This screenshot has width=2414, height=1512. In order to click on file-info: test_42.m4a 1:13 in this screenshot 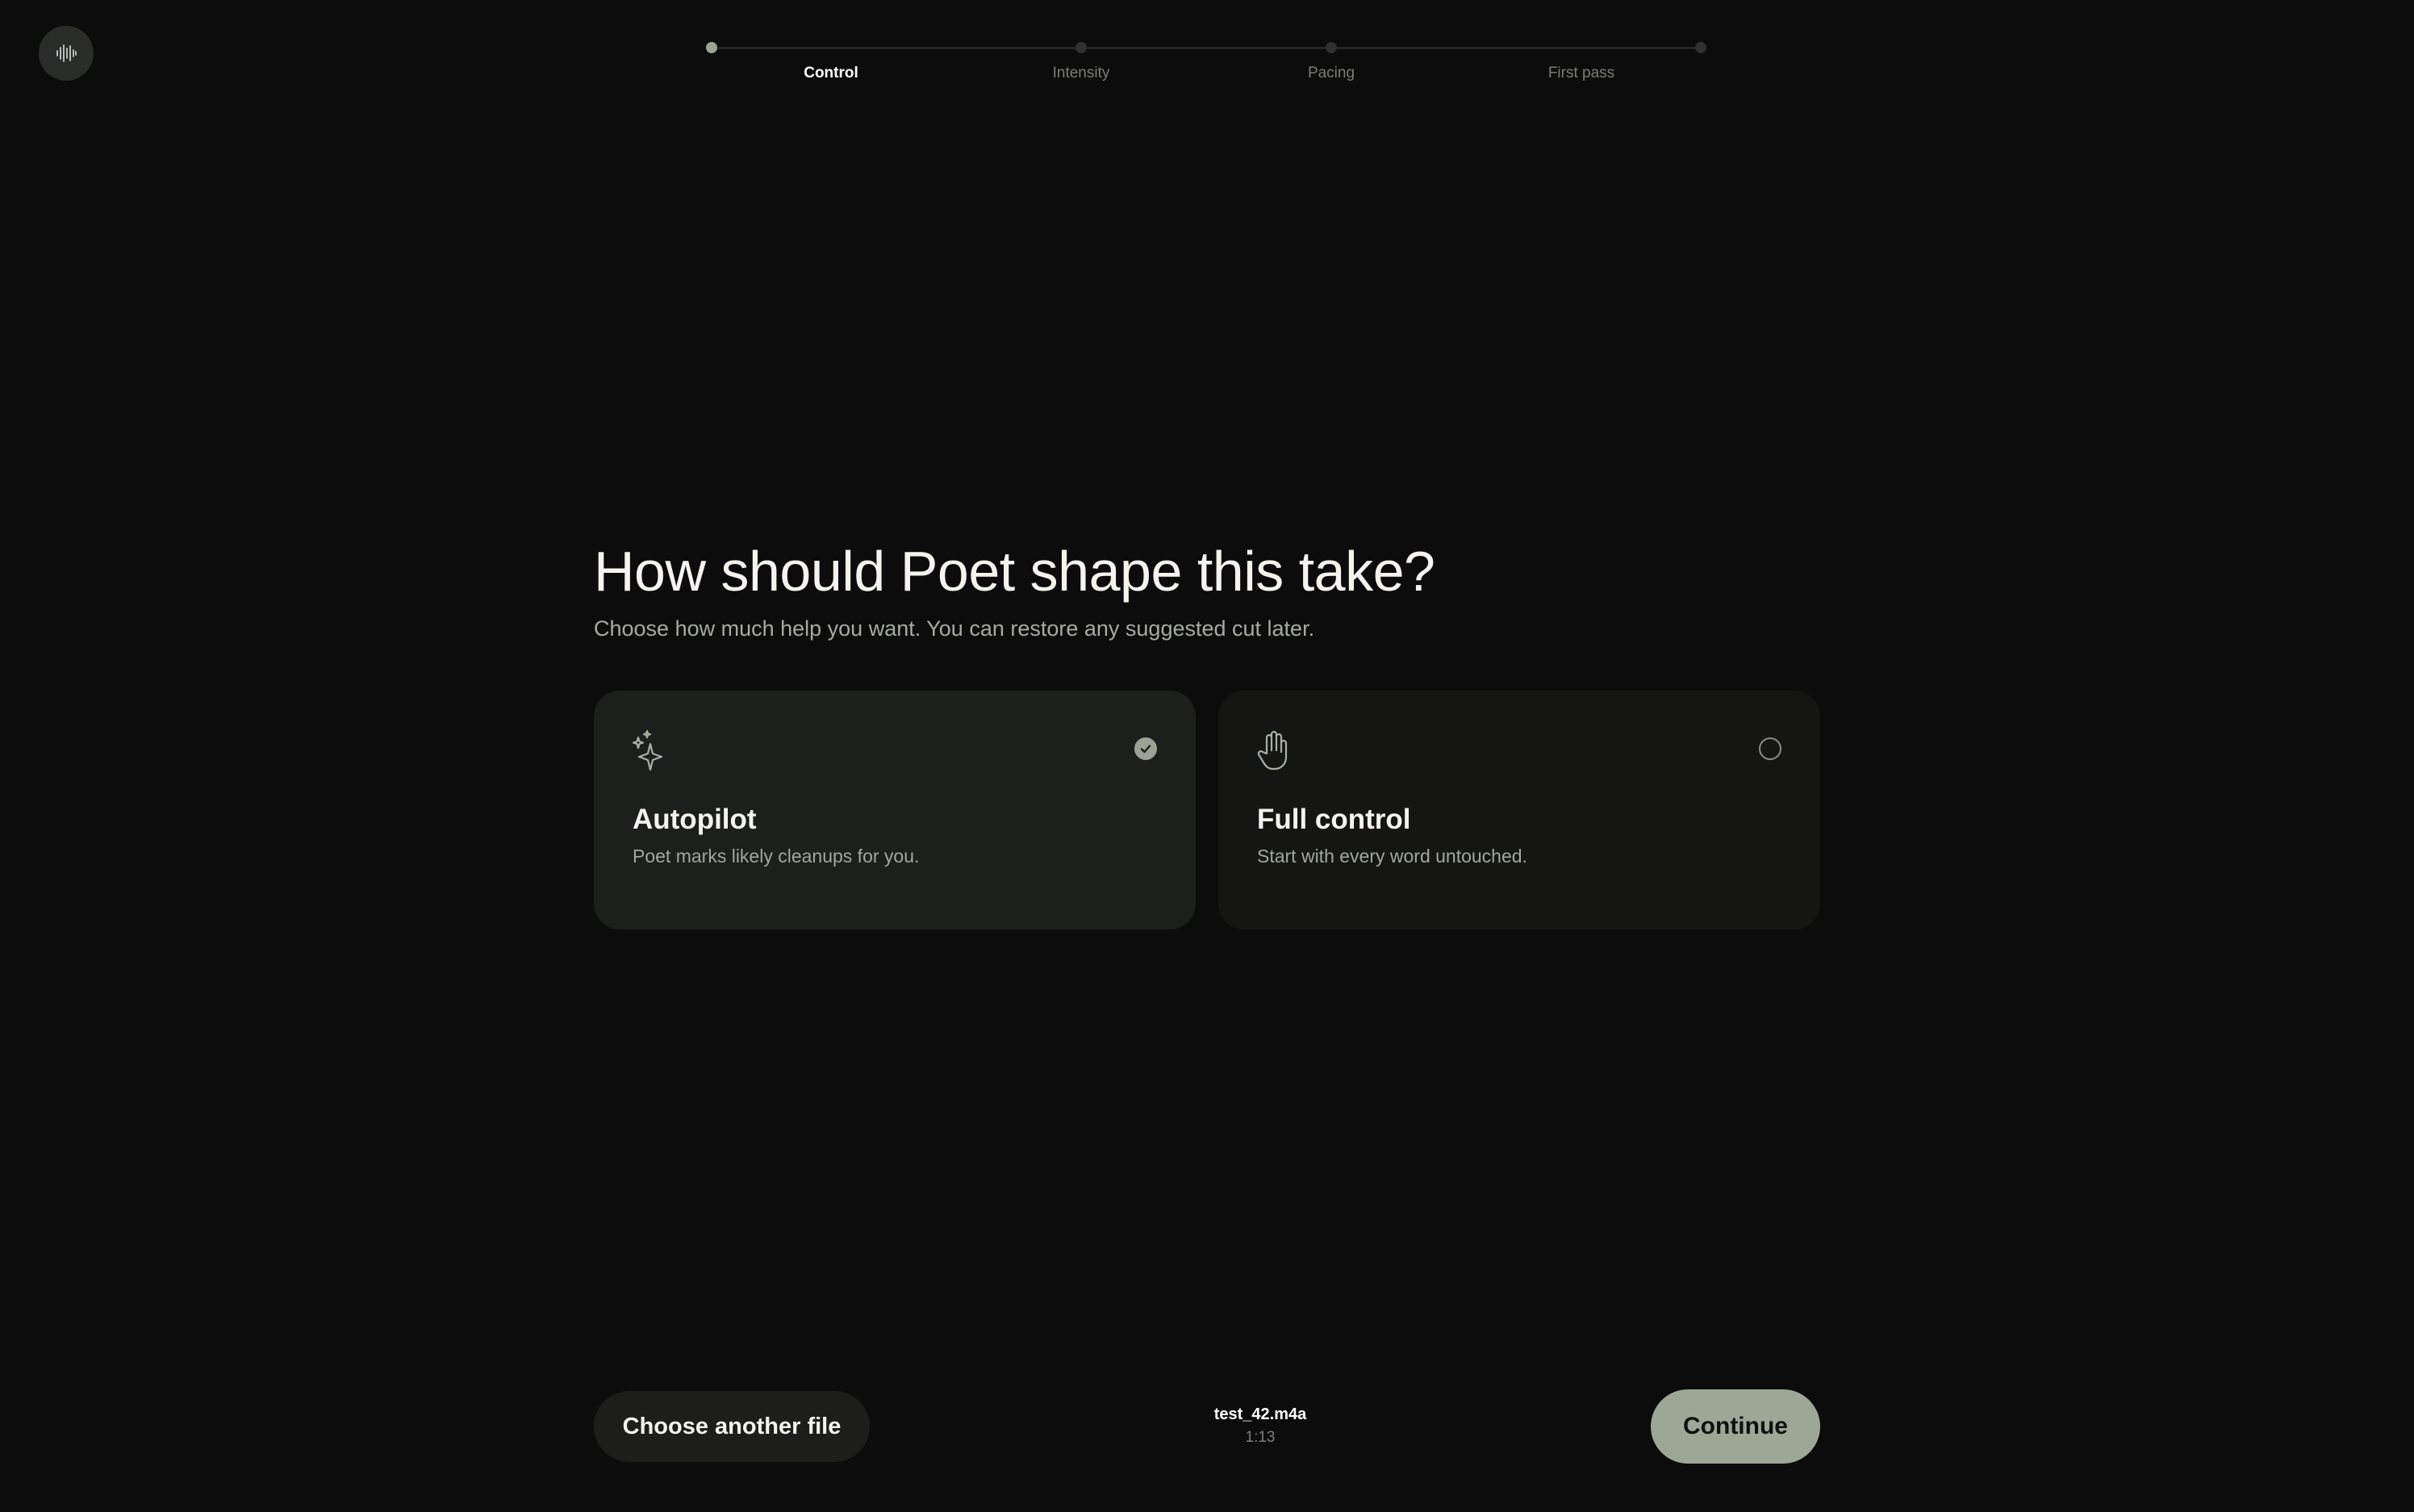, I will do `click(1260, 1426)`.